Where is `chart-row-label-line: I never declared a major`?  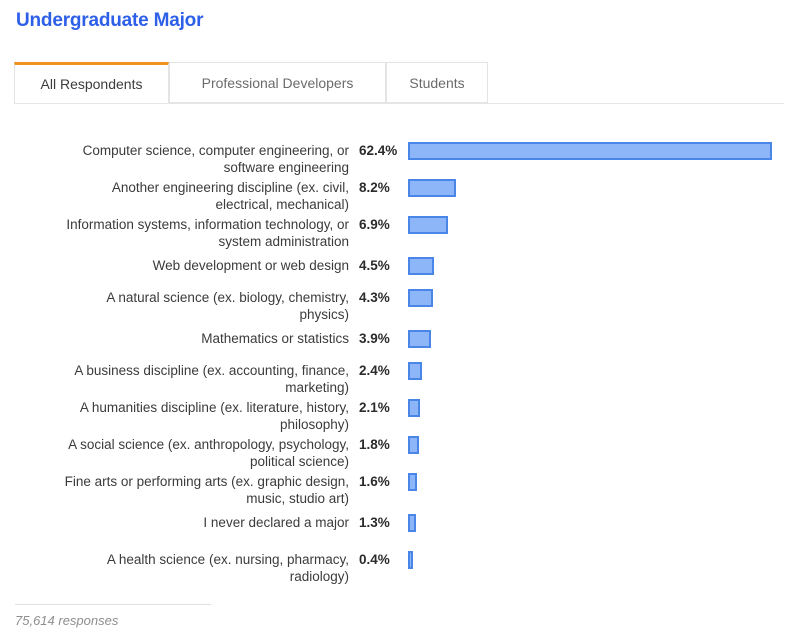 chart-row-label-line: I never declared a major is located at coordinates (276, 522).